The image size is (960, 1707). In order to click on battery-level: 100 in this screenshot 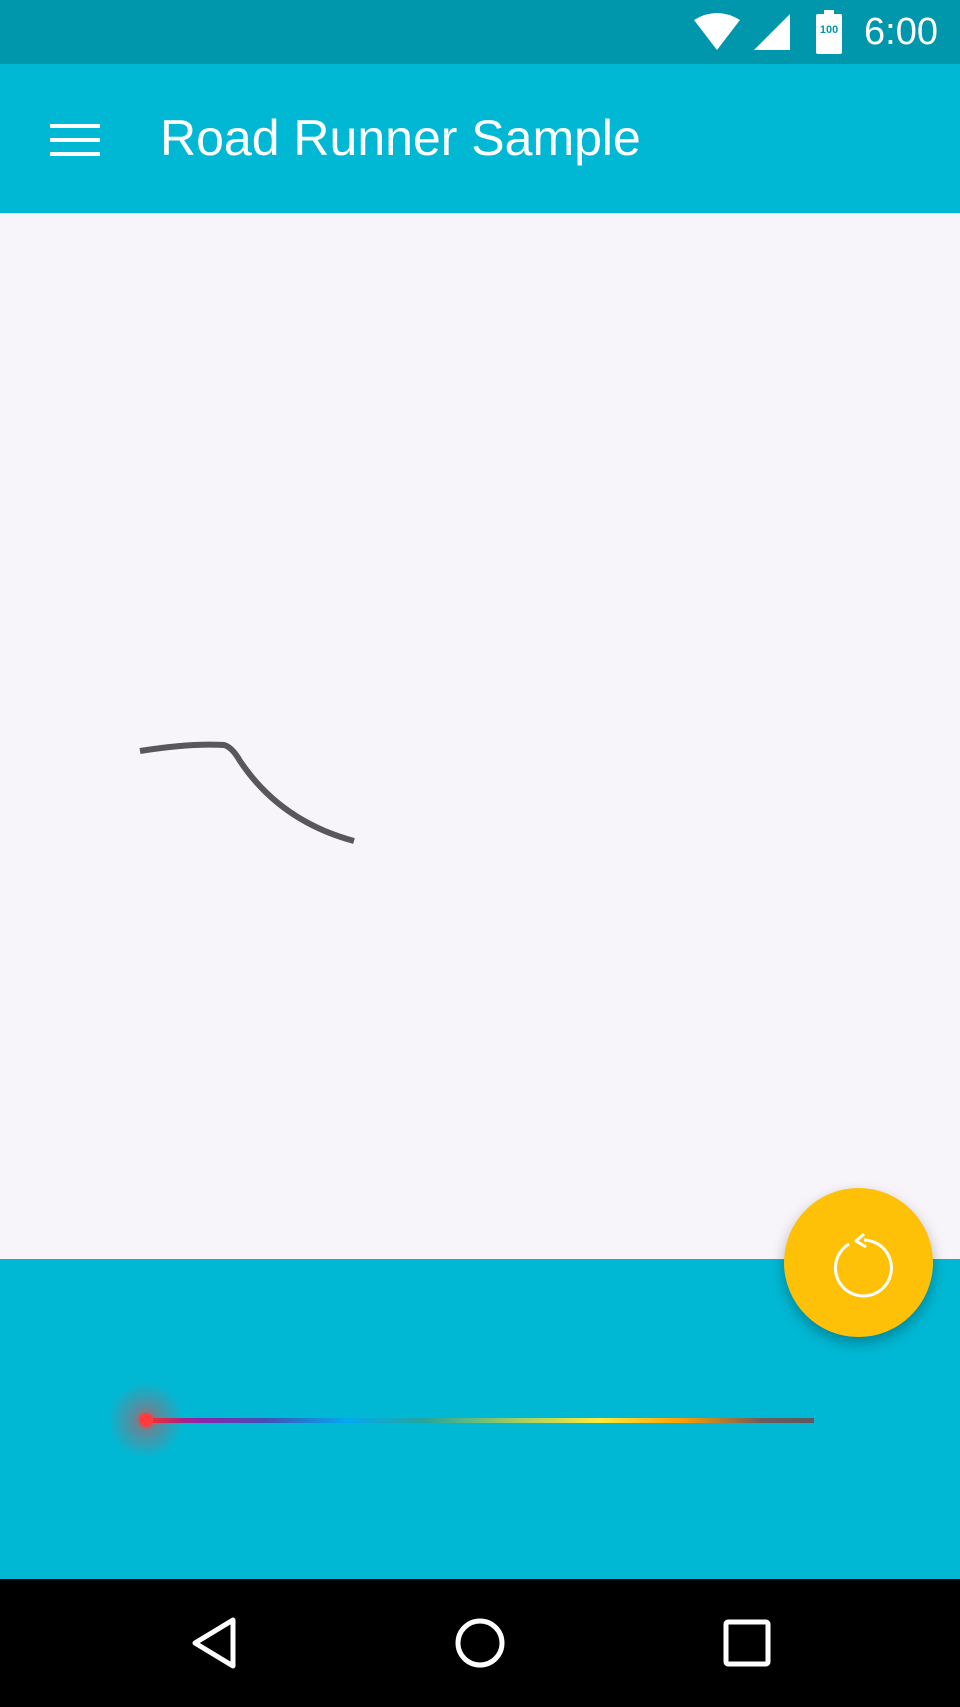, I will do `click(829, 30)`.